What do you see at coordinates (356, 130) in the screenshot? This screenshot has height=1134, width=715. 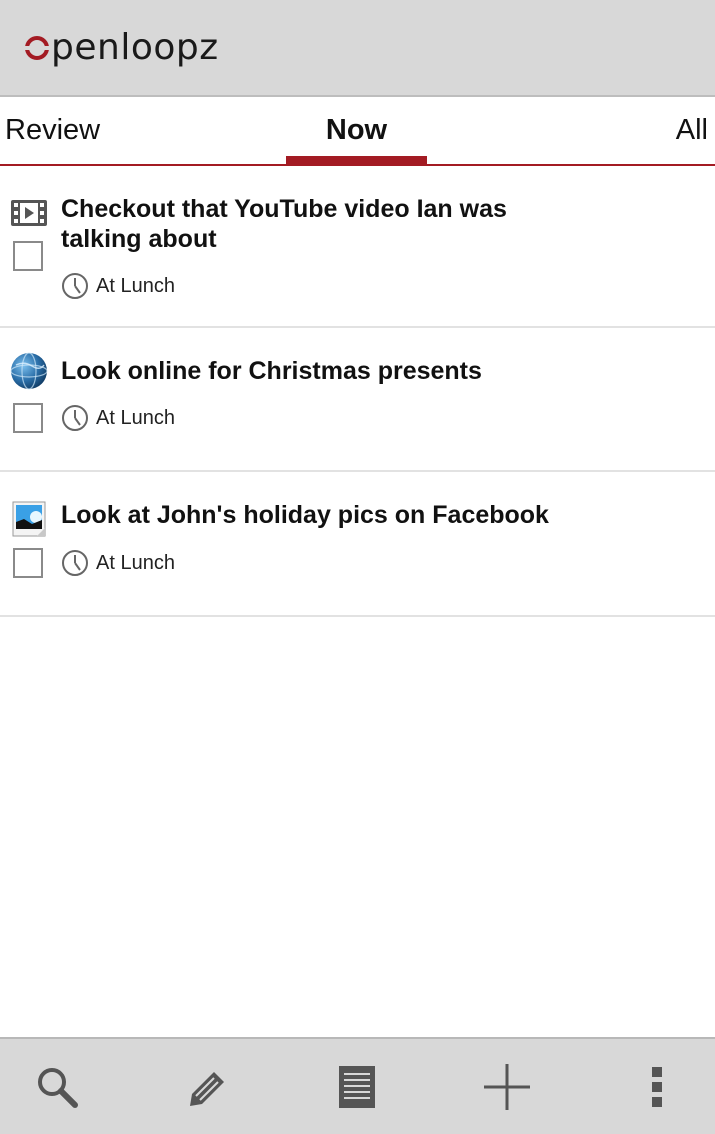 I see `tab-now: Now` at bounding box center [356, 130].